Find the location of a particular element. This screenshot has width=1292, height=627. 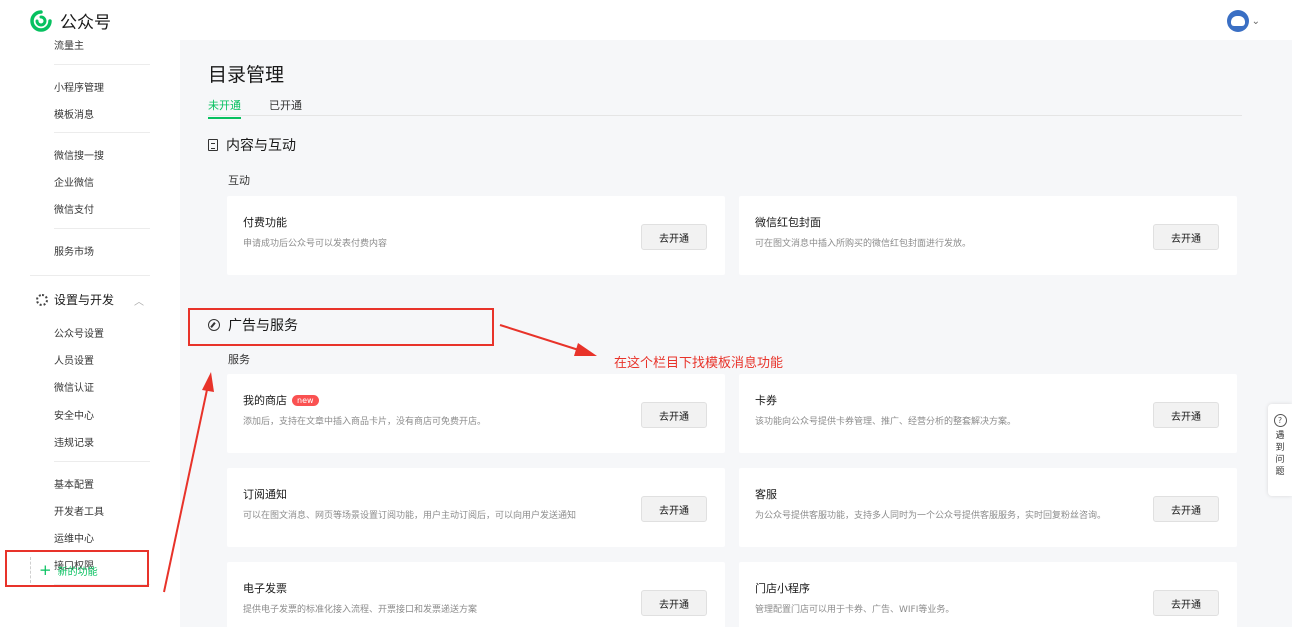

feature-card: 卡券 该功能向公众号提供卡券管理、推广、经营分析的整套解决方案。 去开通 is located at coordinates (988, 413).